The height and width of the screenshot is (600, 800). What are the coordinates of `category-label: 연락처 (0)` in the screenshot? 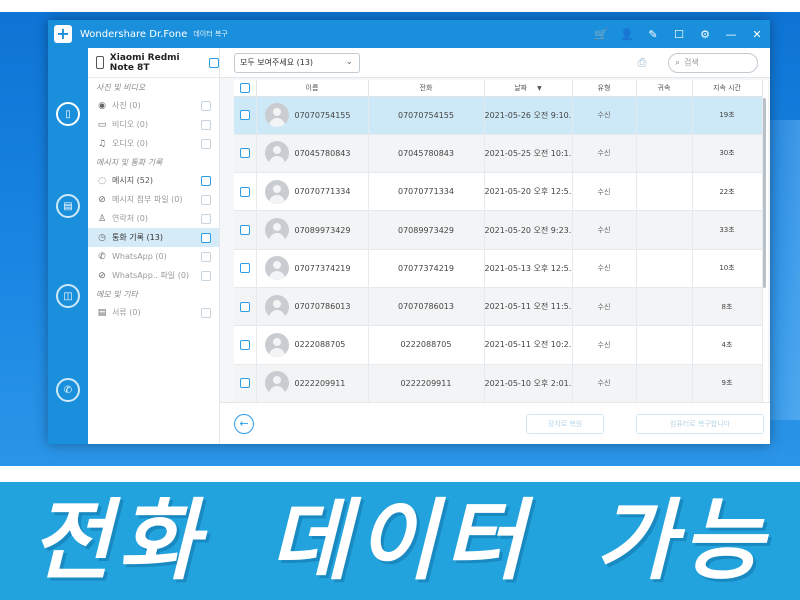 It's located at (130, 218).